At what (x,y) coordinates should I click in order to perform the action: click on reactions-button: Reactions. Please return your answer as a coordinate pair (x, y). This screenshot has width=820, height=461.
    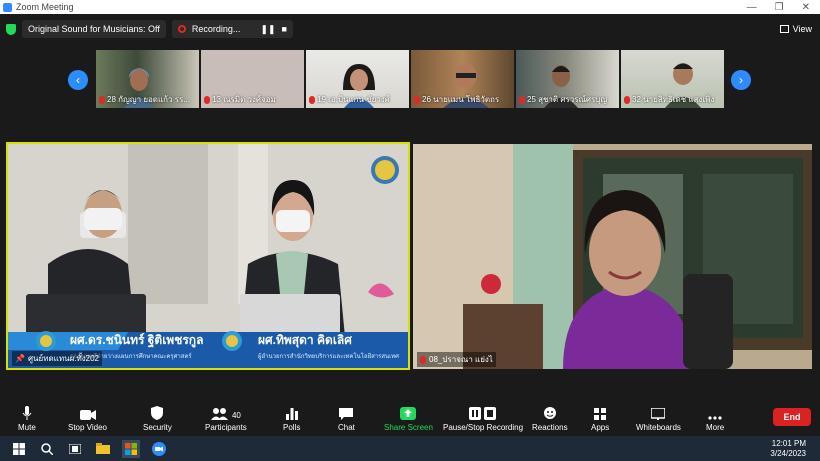
    Looking at the image, I should click on (550, 417).